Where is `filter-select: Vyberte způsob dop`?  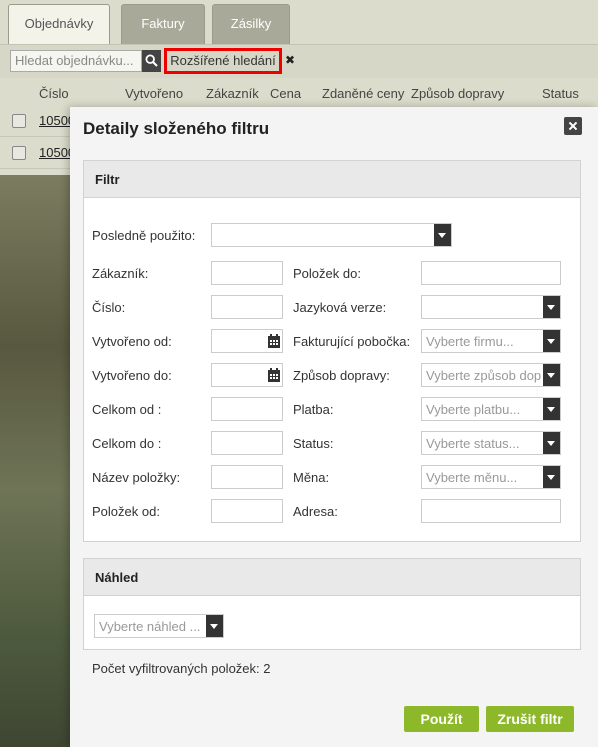
filter-select: Vyberte způsob dop is located at coordinates (491, 375).